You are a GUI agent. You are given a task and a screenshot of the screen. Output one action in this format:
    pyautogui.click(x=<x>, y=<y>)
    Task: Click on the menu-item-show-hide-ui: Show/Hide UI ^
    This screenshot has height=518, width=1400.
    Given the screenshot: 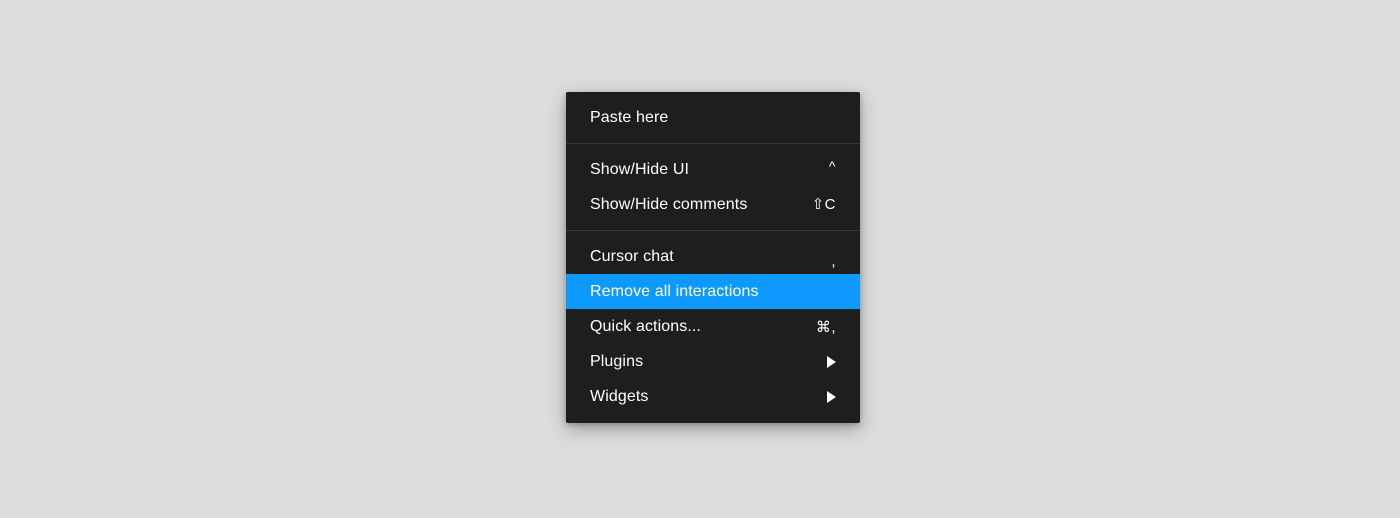 What is the action you would take?
    pyautogui.click(x=713, y=169)
    